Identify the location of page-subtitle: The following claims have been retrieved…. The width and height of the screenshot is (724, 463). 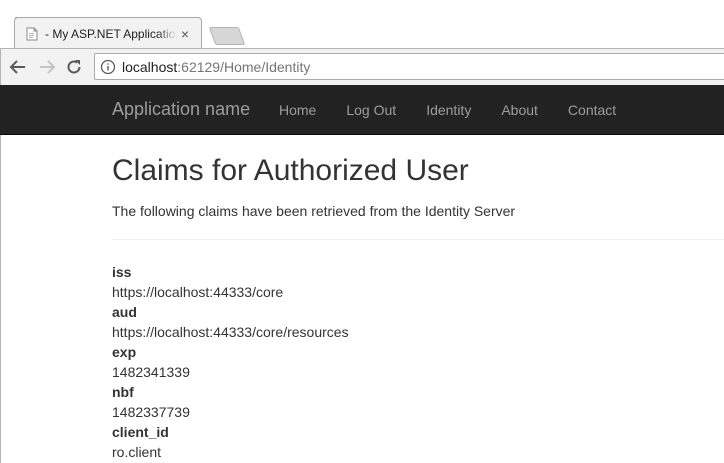
(314, 211).